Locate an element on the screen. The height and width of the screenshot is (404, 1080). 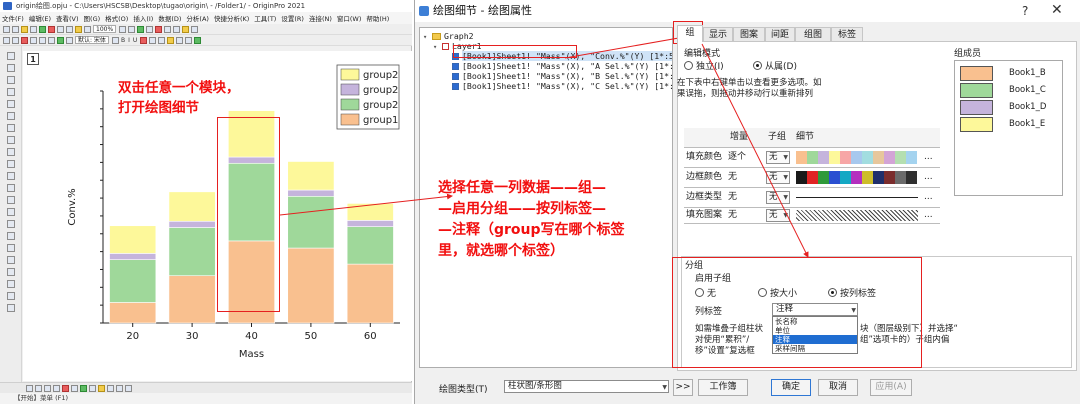
dropdown-option-comments: 注释 is located at coordinates (815, 339).